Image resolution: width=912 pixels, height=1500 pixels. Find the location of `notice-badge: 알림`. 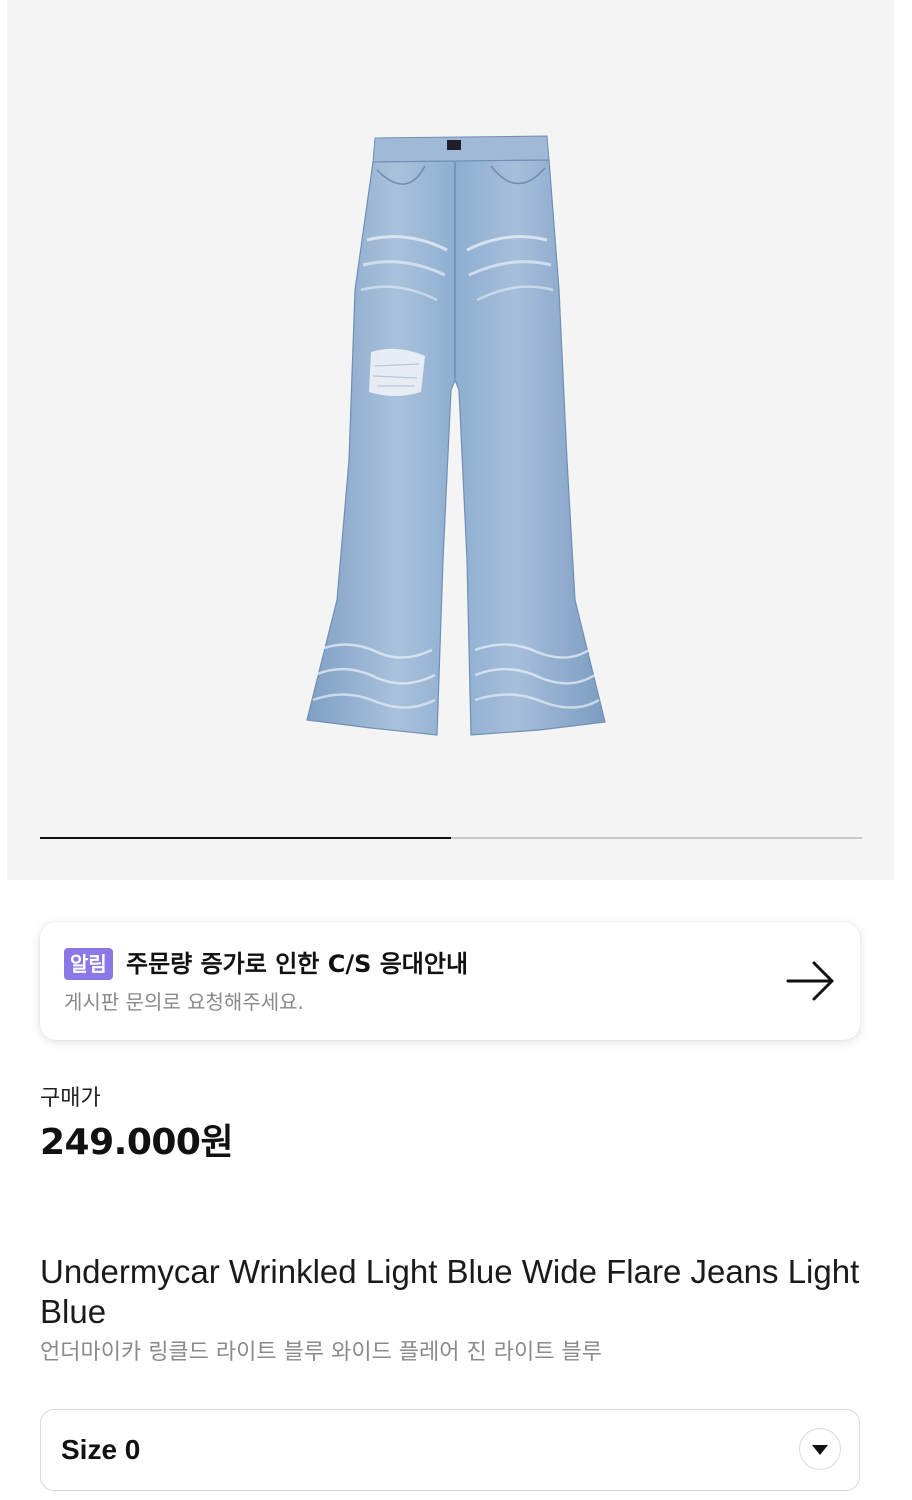

notice-badge: 알림 is located at coordinates (88, 964).